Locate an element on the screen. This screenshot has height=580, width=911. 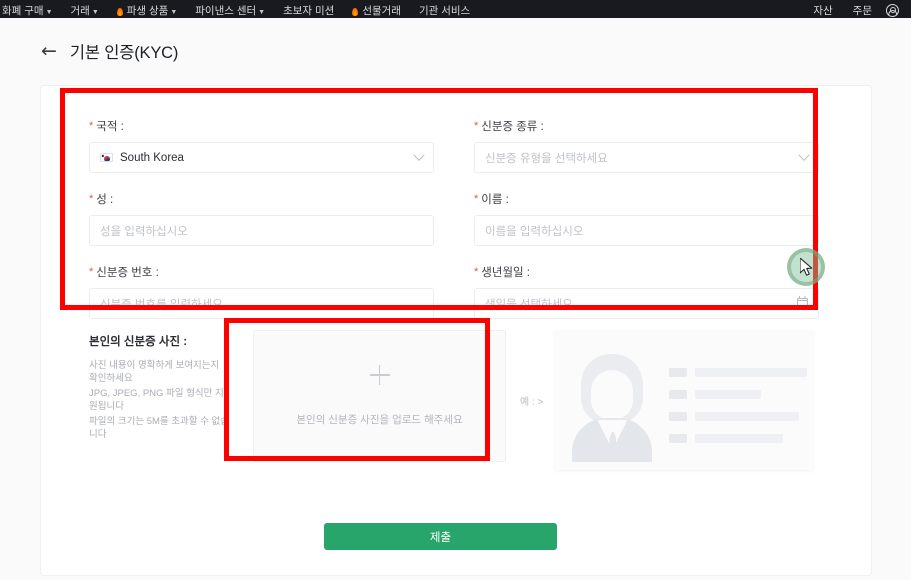
first-name-placeholder: 이름을 입력하십시오 is located at coordinates (534, 231).